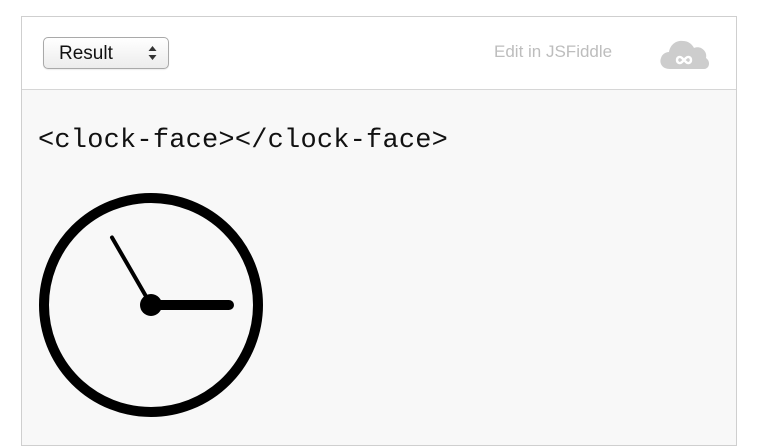 The width and height of the screenshot is (758, 446). Describe the element at coordinates (684, 54) in the screenshot. I see `jsfiddle-cloud-icon` at that location.